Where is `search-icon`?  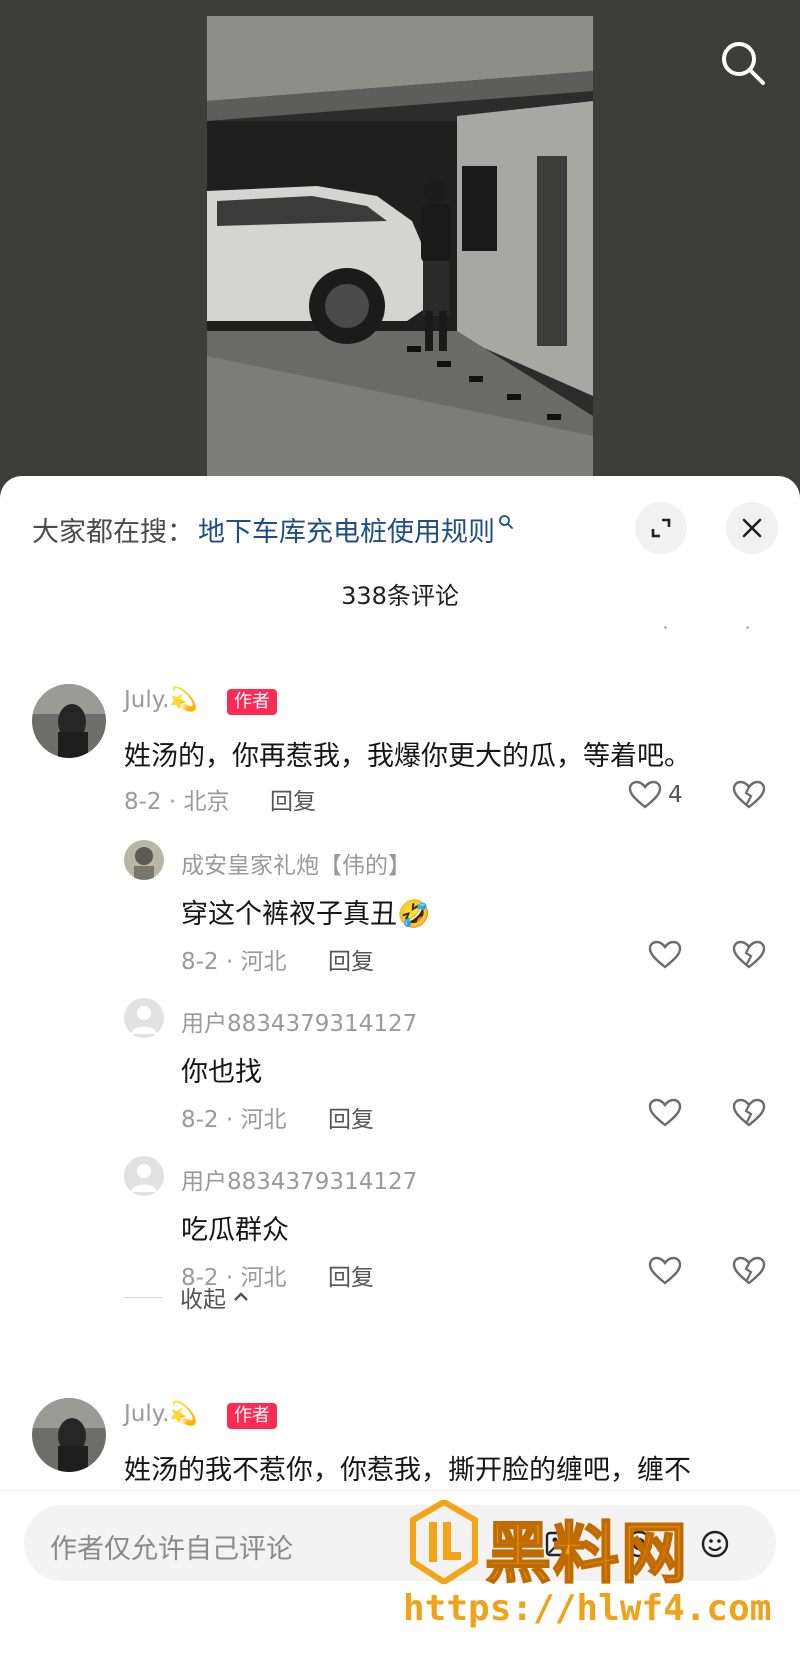
search-icon is located at coordinates (743, 63).